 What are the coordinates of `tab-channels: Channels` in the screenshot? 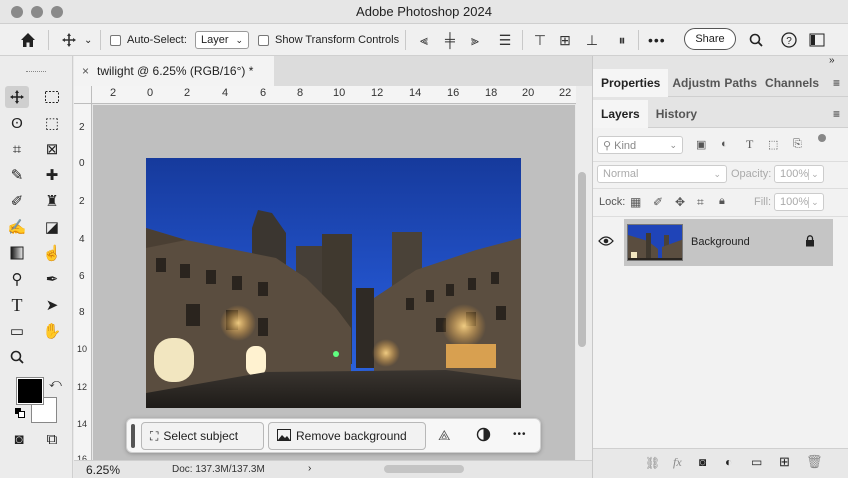 It's located at (792, 83).